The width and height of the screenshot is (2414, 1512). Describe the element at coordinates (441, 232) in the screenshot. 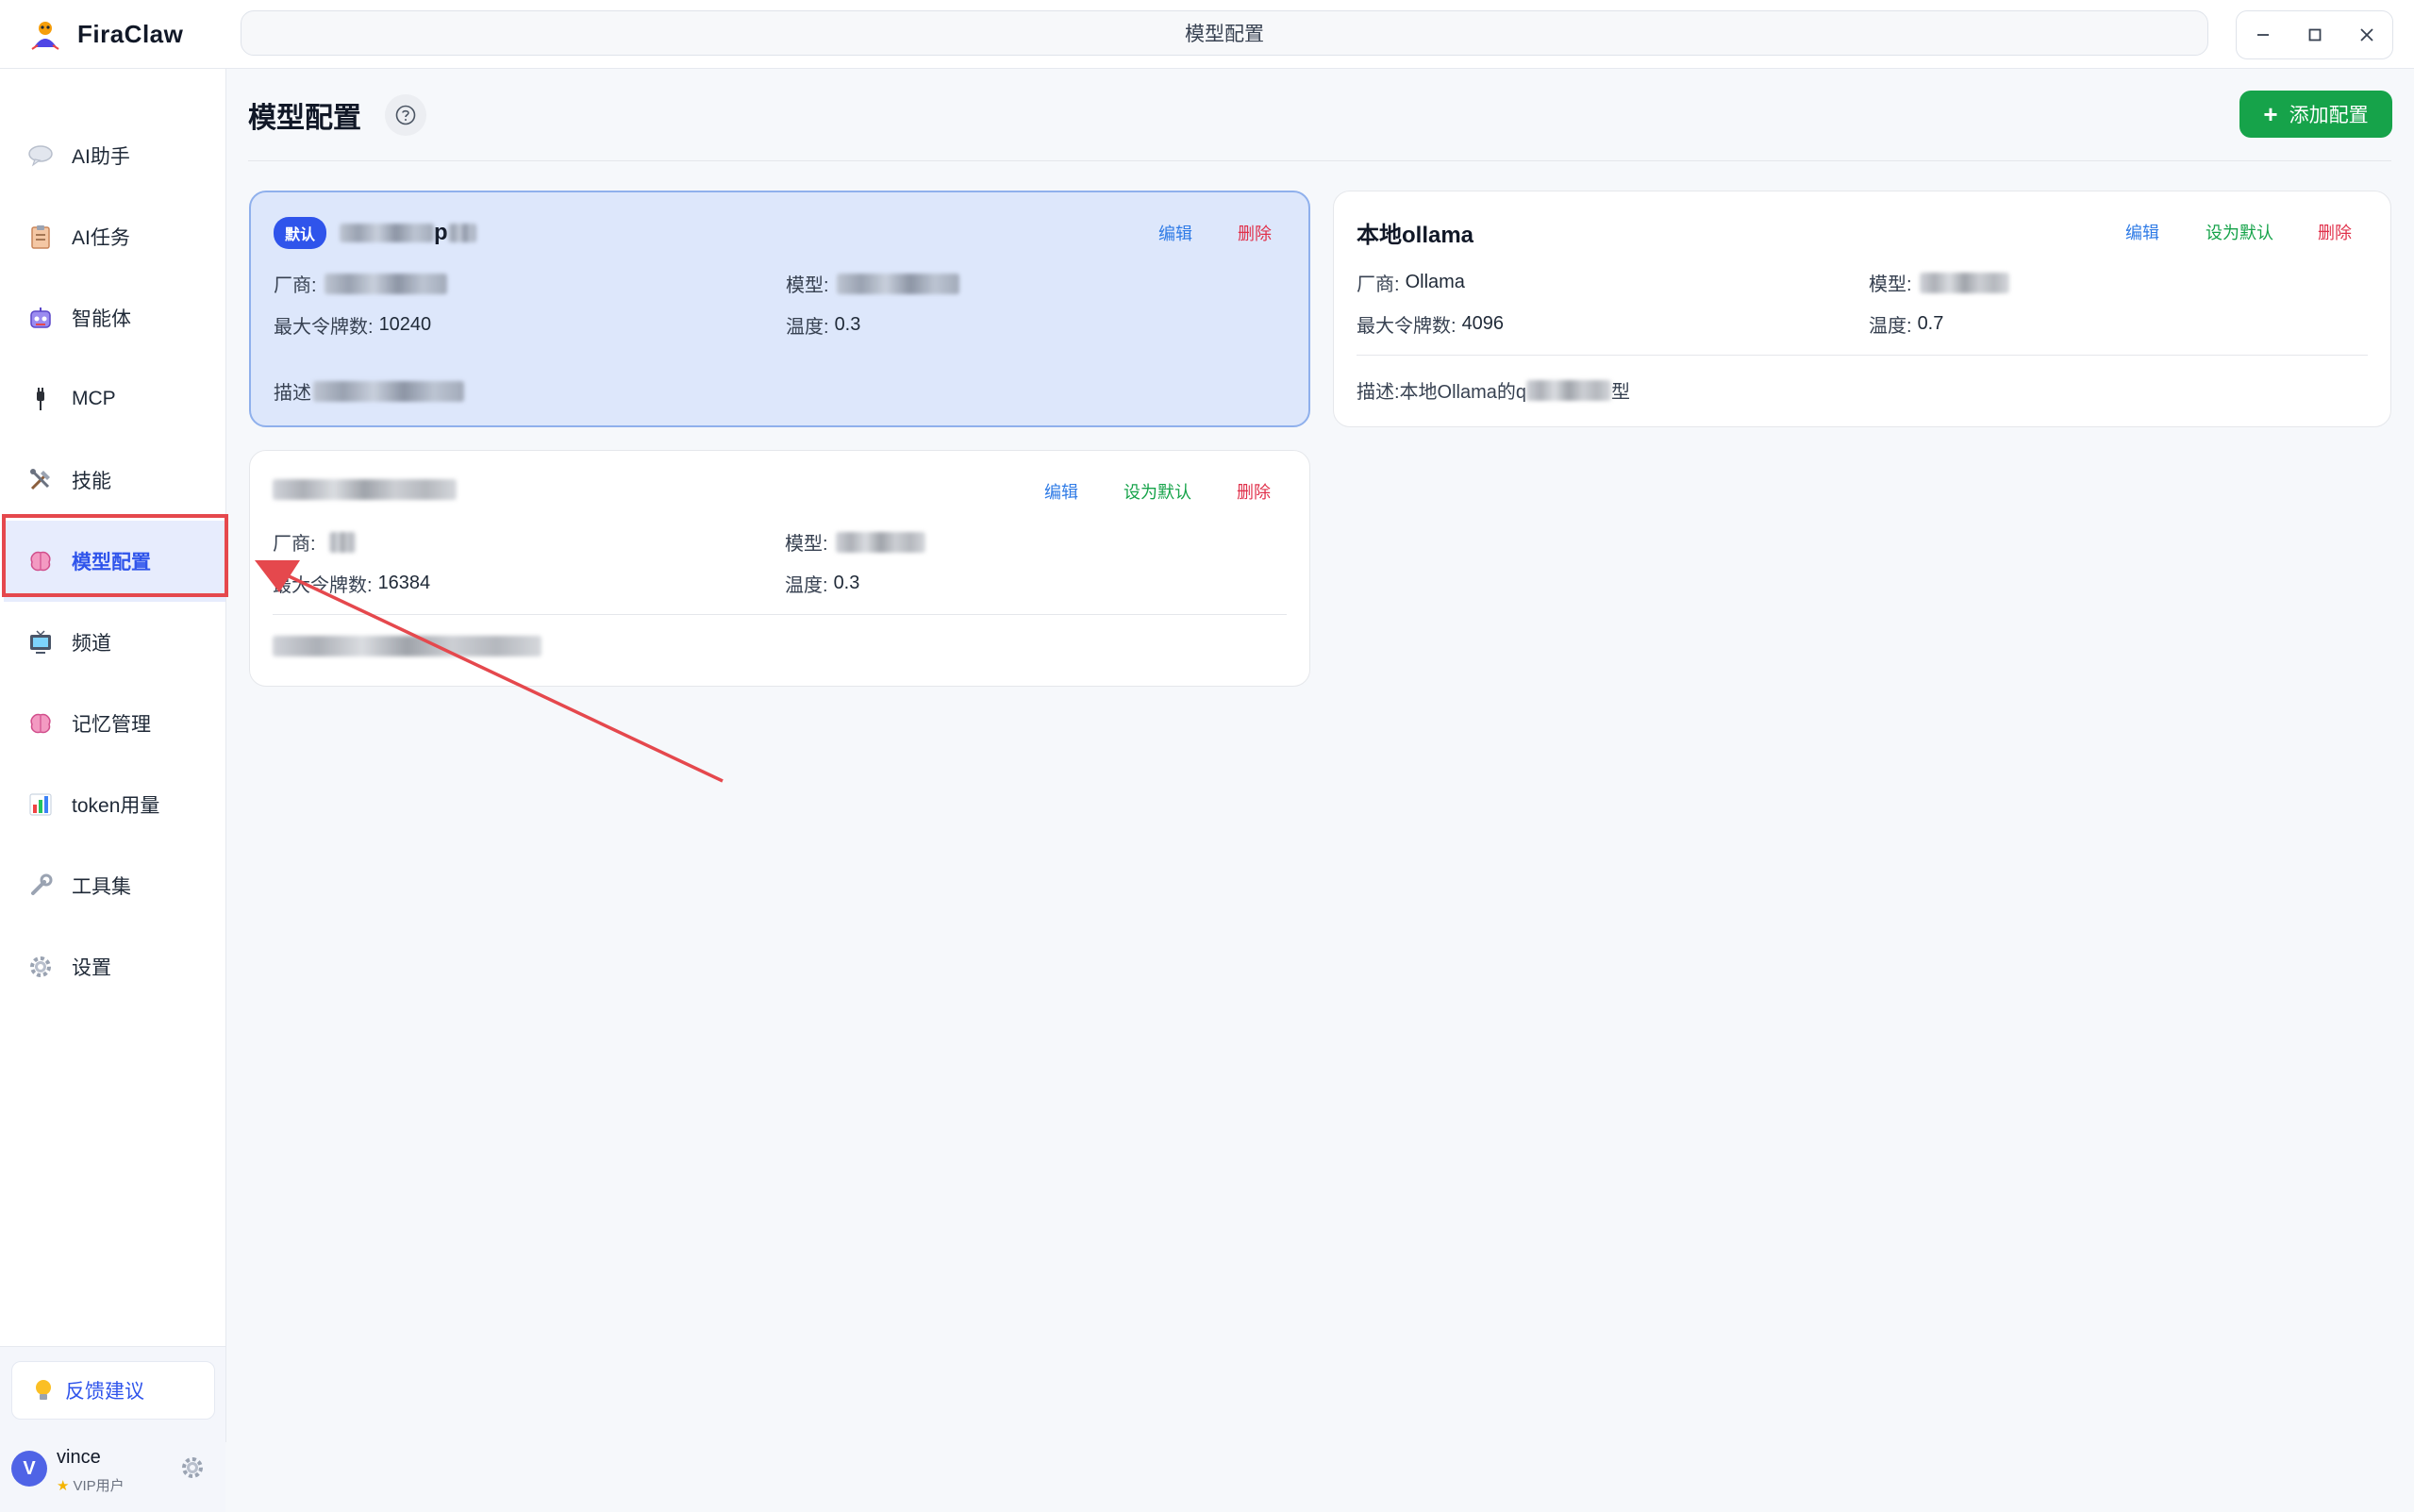

I see `model-card-name-tail: p` at that location.